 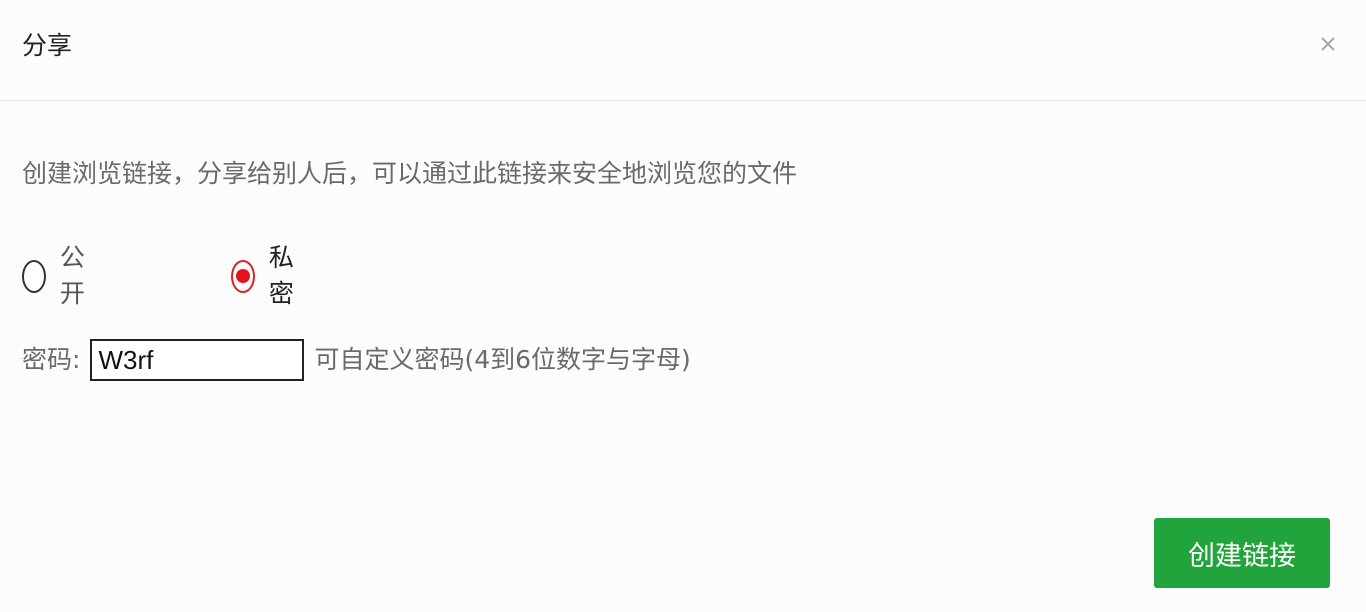 What do you see at coordinates (1242, 553) in the screenshot?
I see `create-link-button: 创建链接` at bounding box center [1242, 553].